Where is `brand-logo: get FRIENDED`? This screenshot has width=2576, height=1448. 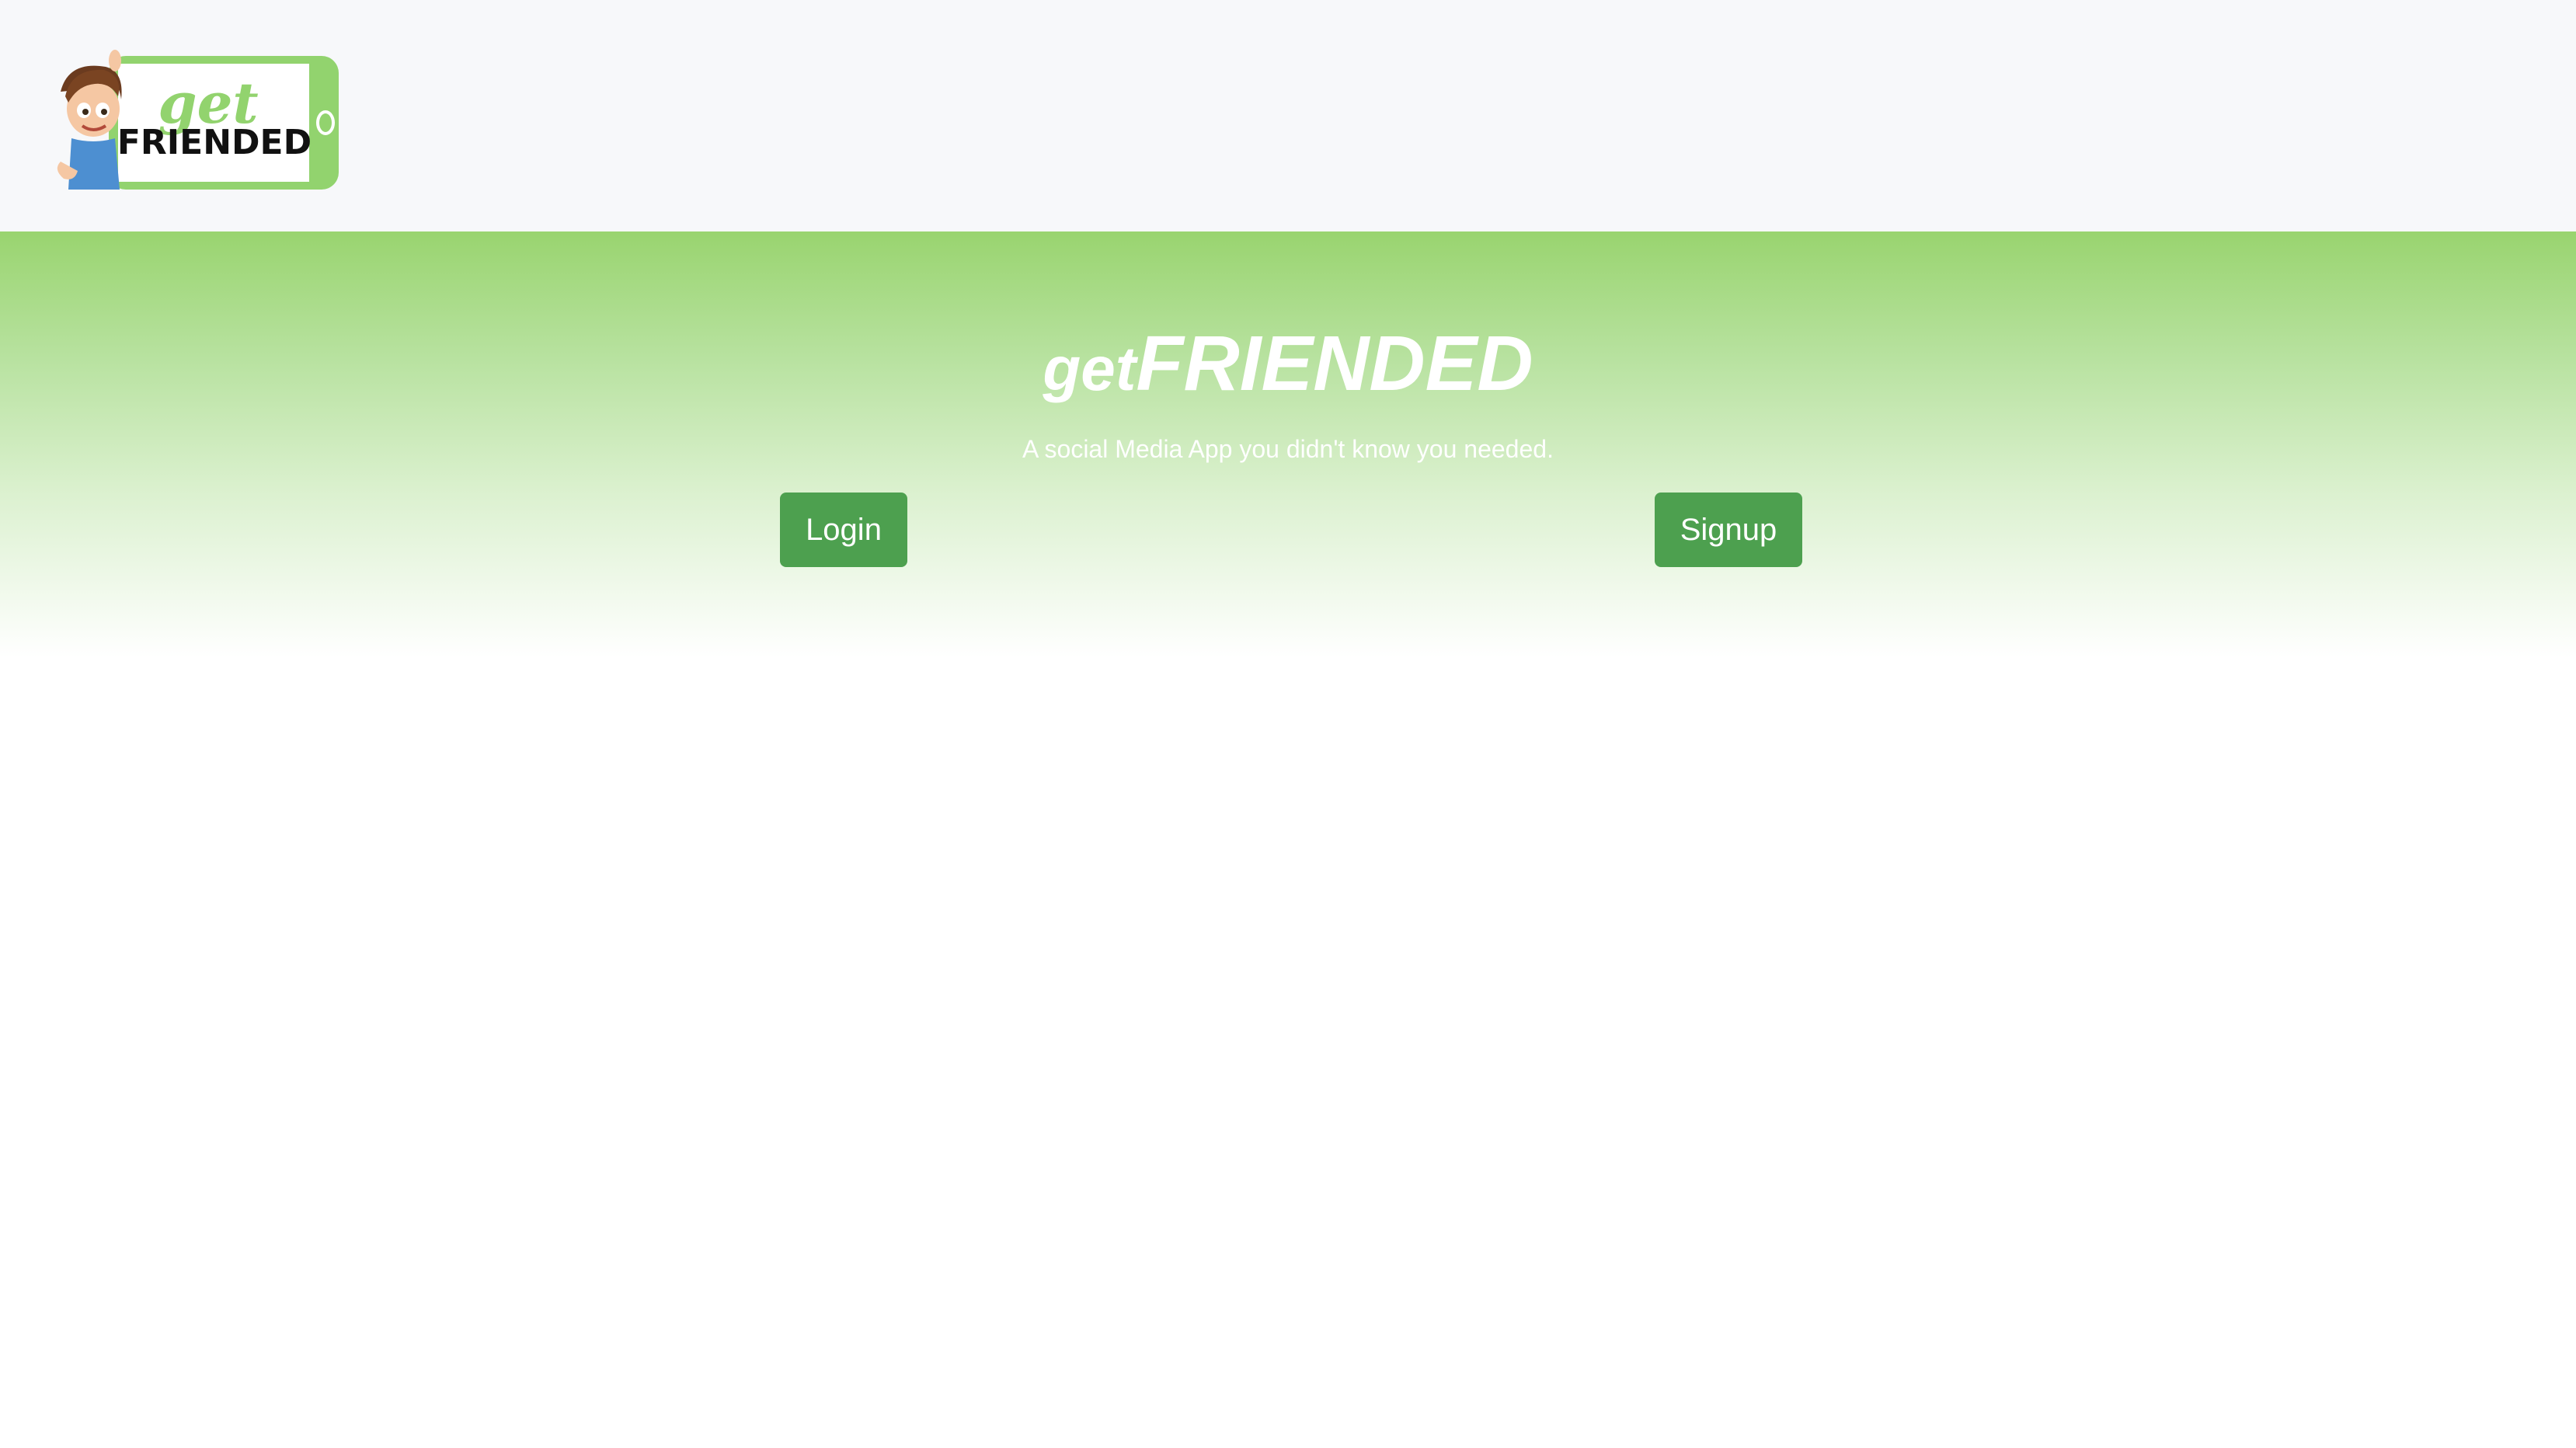
brand-logo: get FRIENDED is located at coordinates (191, 120).